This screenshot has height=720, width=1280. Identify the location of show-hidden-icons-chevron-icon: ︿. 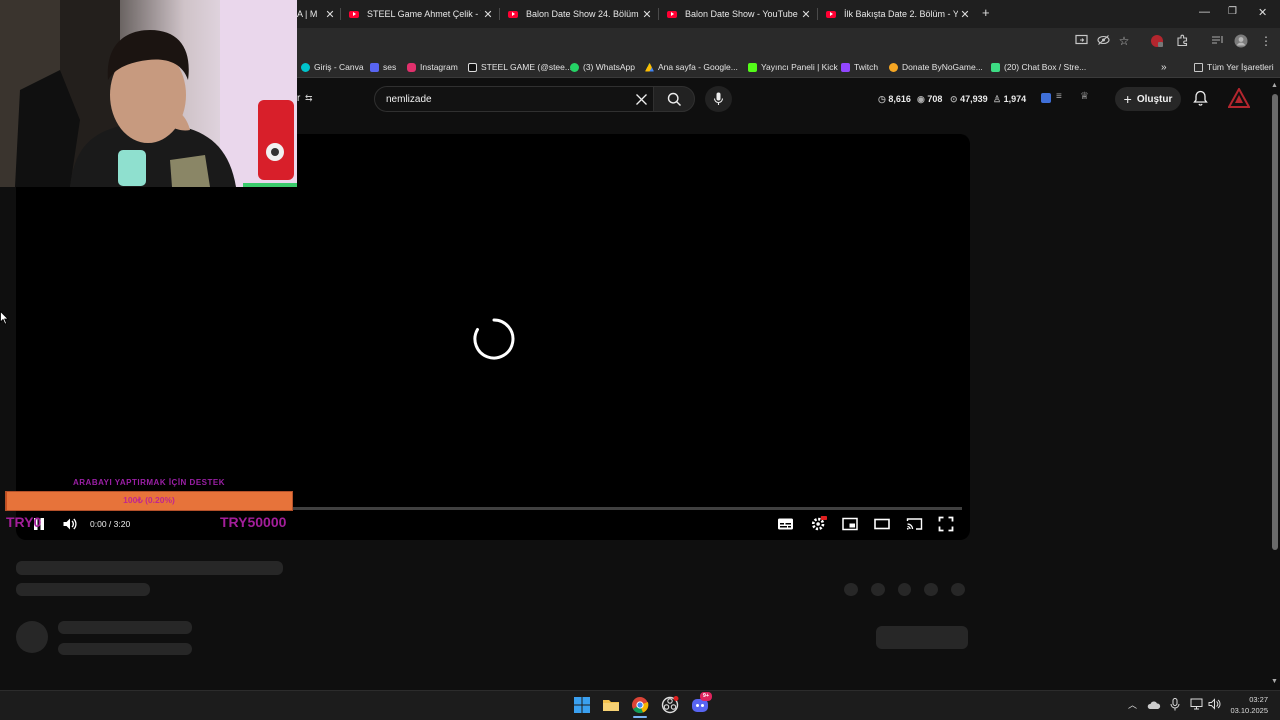
(1132, 704).